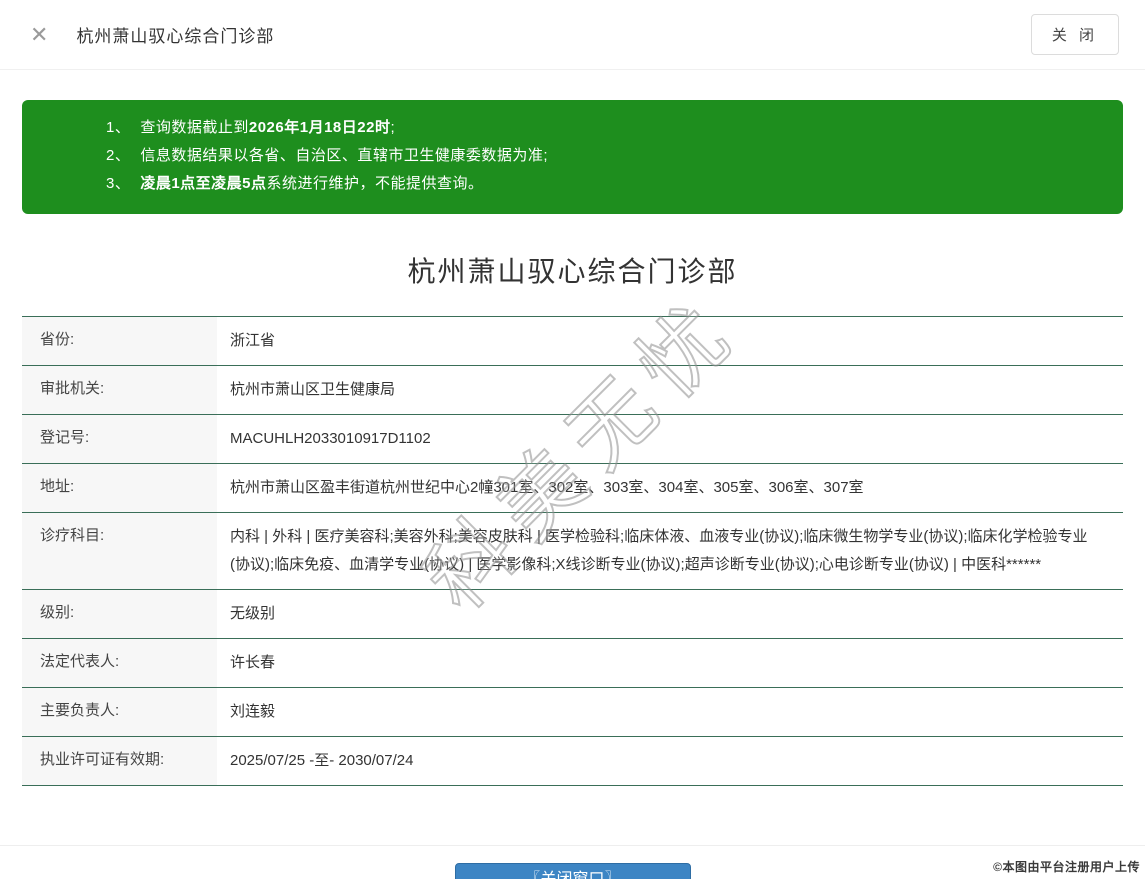 The height and width of the screenshot is (879, 1145). What do you see at coordinates (572, 271) in the screenshot?
I see `page-title: 杭州萧山驭心综合门诊部` at bounding box center [572, 271].